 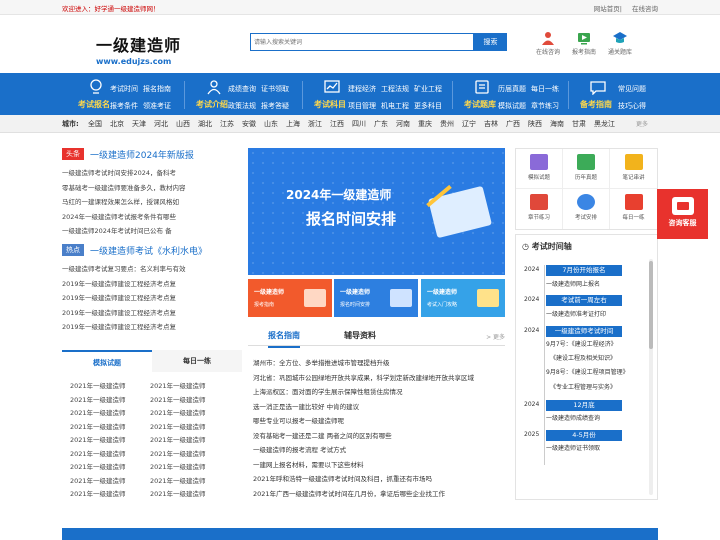 I want to click on nav-title: 备考指南, so click(x=596, y=104).